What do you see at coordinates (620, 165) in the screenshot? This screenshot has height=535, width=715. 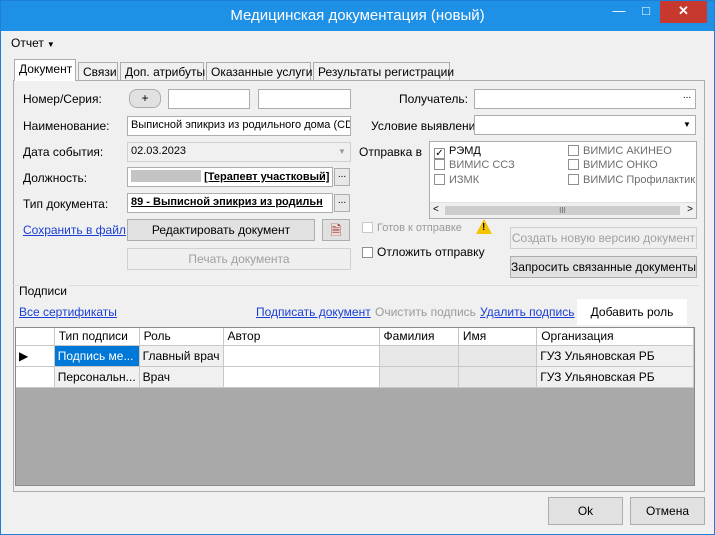 I see `send-target-label: ВИМИС ОНКО` at bounding box center [620, 165].